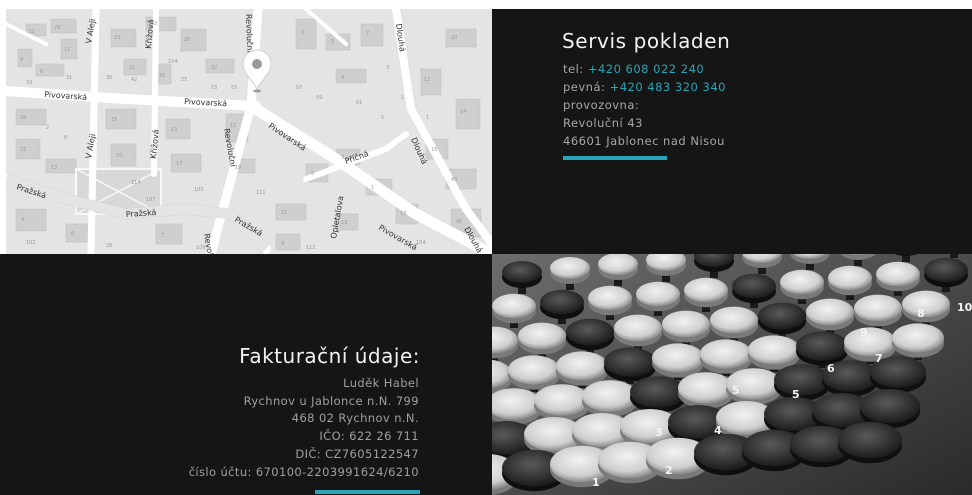  I want to click on svg-text: 2, so click(669, 470).